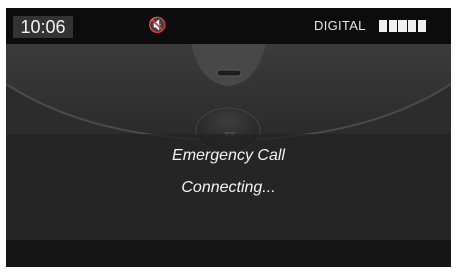 The width and height of the screenshot is (457, 274). Describe the element at coordinates (228, 155) in the screenshot. I see `dialog-title: Emergency Call` at that location.